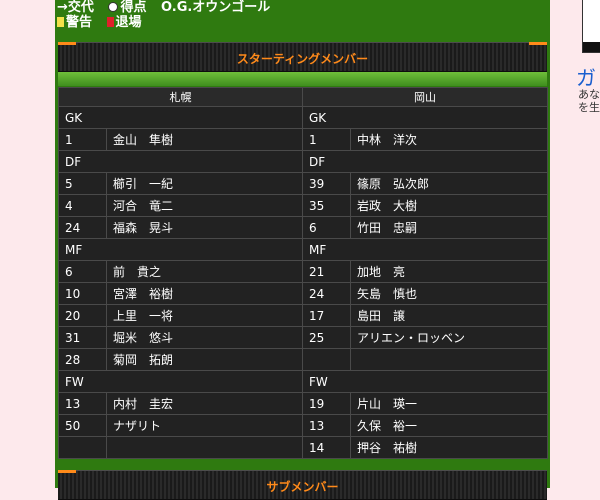 The width and height of the screenshot is (600, 500). What do you see at coordinates (204, 337) in the screenshot?
I see `home-player-name: 堀米 悠斗` at bounding box center [204, 337].